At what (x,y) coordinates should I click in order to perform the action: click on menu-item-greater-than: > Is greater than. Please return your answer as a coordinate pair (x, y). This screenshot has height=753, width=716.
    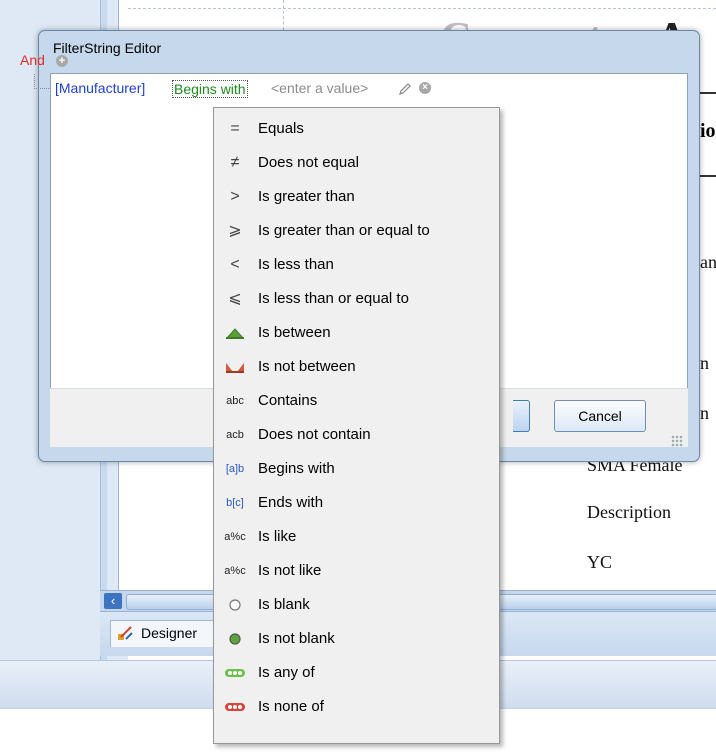
    Looking at the image, I should click on (356, 197).